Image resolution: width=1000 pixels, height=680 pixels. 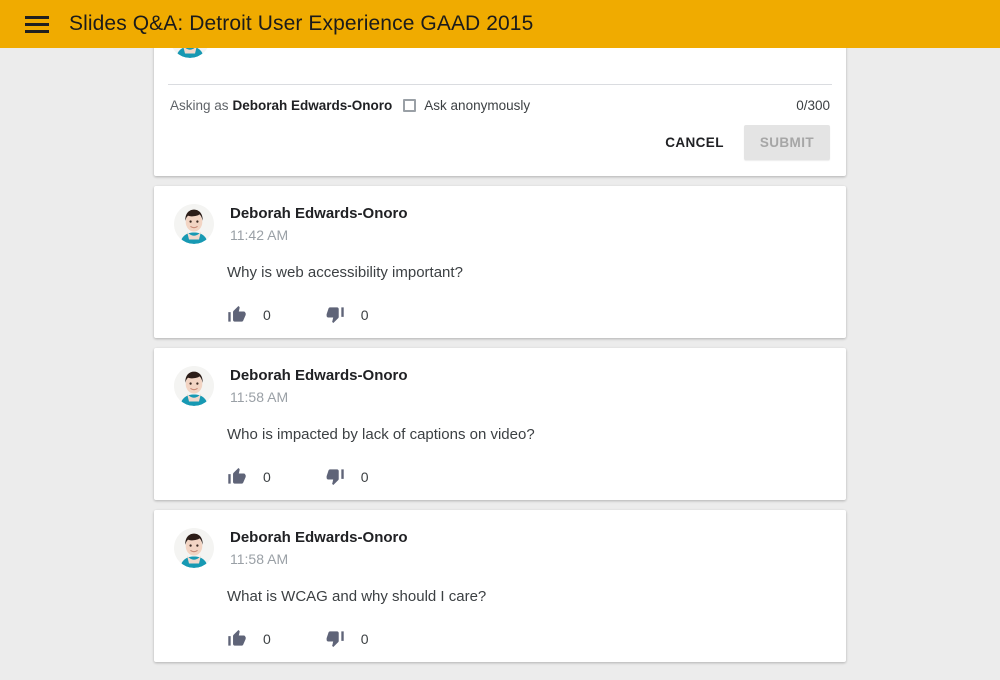 What do you see at coordinates (410, 105) in the screenshot?
I see `ask-anonymously-checkbox` at bounding box center [410, 105].